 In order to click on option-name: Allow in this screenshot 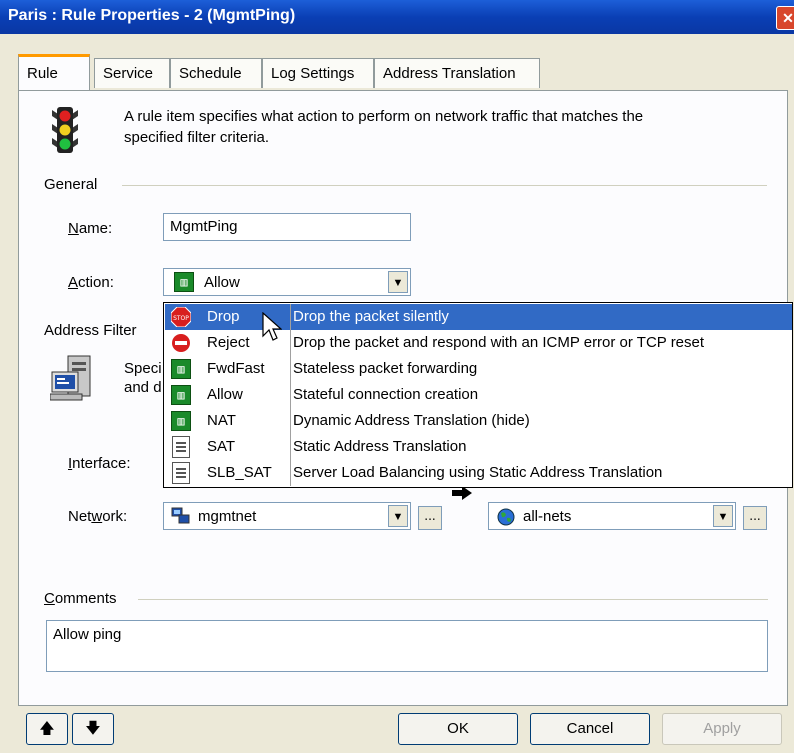, I will do `click(225, 394)`.